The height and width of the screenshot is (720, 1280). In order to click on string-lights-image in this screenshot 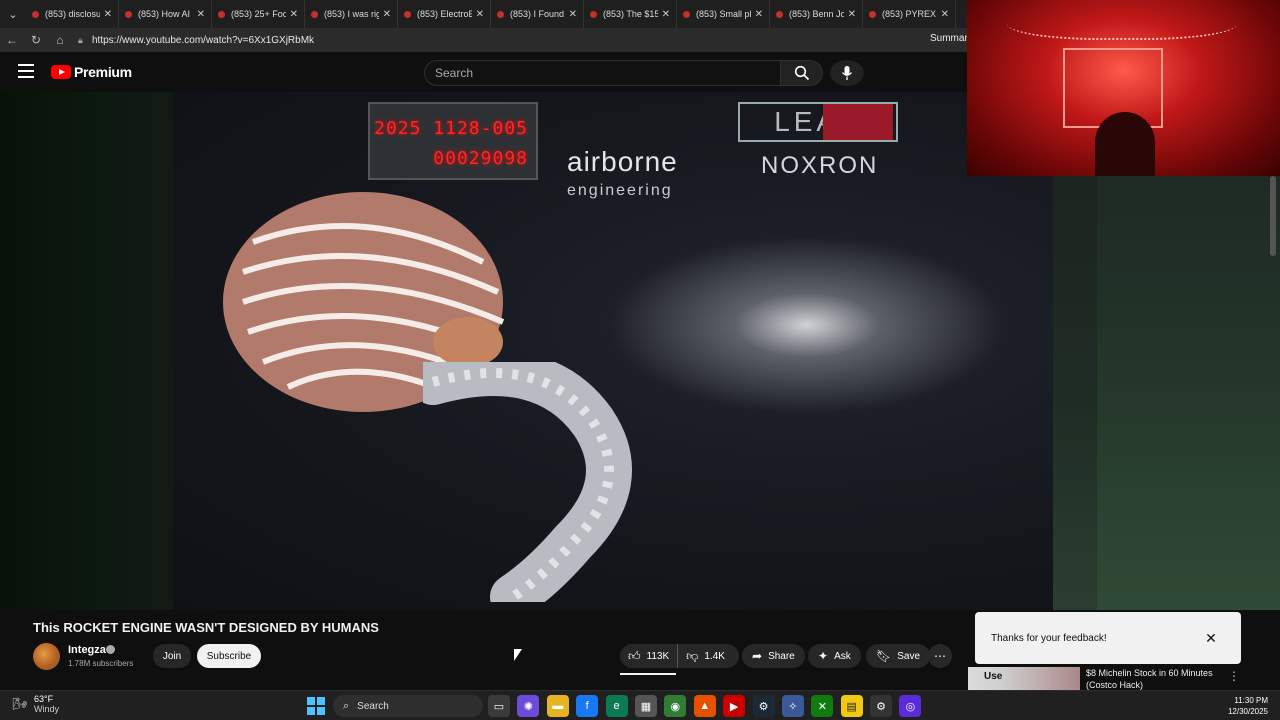, I will do `click(1122, 20)`.